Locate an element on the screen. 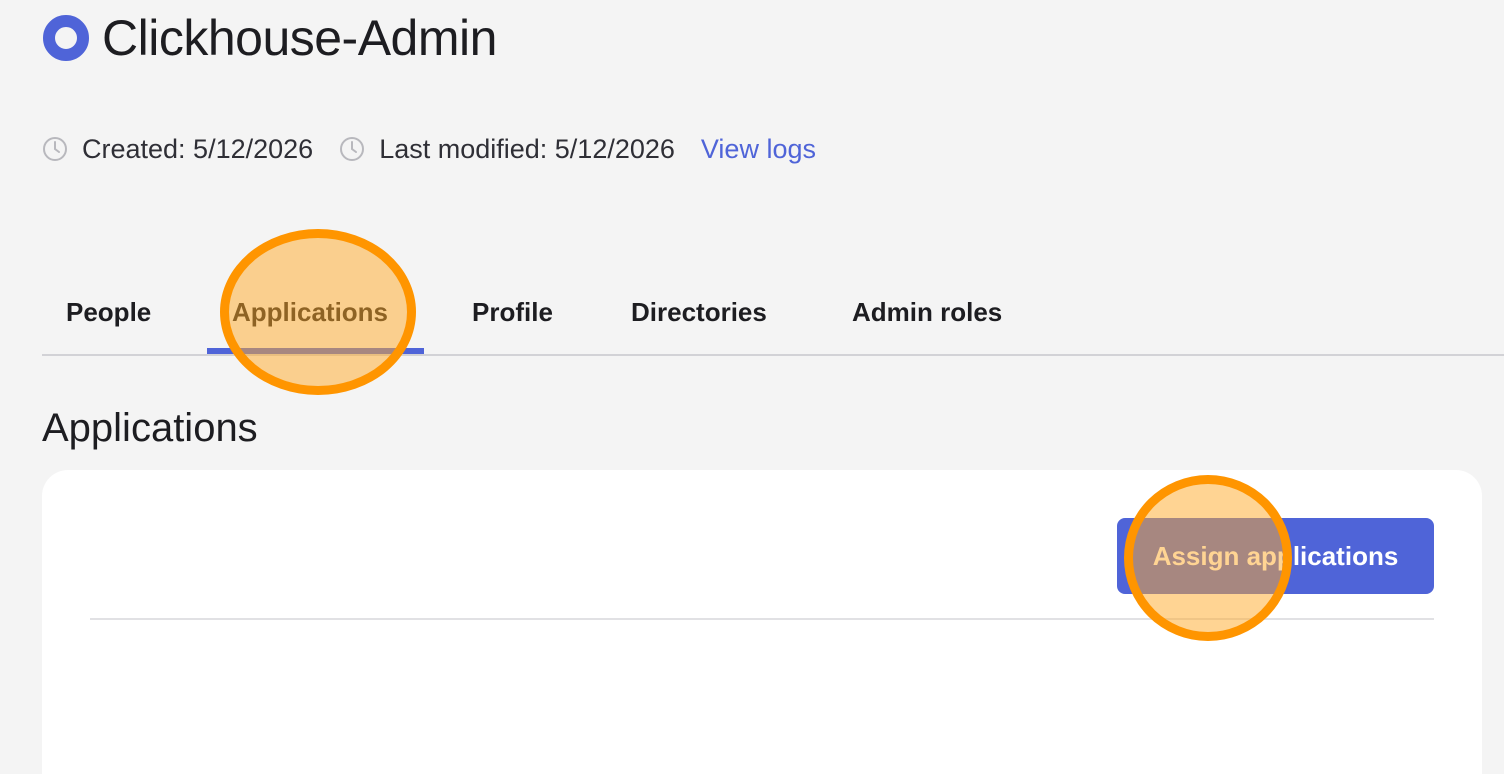 The height and width of the screenshot is (774, 1504). created-text: Created: 5/12/2026 is located at coordinates (198, 148).